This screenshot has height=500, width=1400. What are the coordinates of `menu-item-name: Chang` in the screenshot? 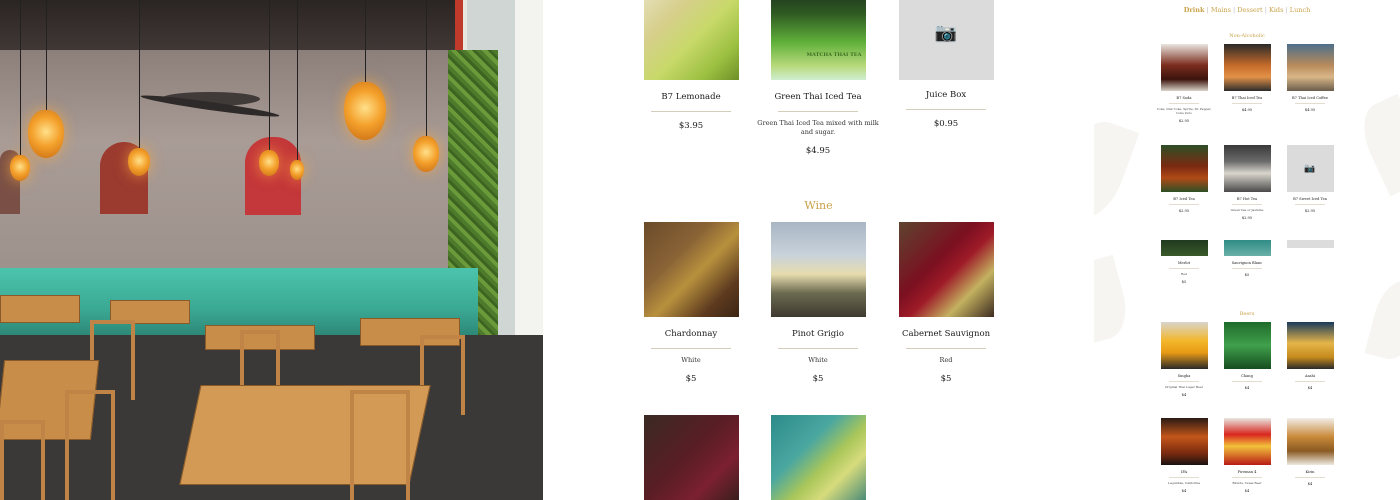 It's located at (1247, 376).